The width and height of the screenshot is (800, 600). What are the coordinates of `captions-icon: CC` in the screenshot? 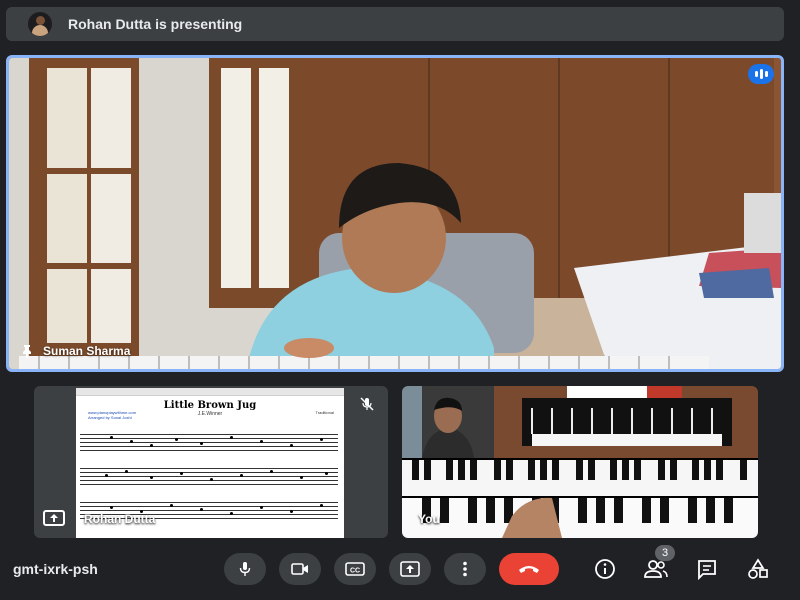 It's located at (355, 569).